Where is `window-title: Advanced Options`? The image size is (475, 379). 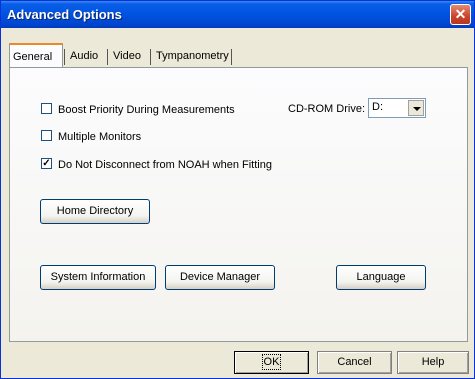
window-title: Advanced Options is located at coordinates (64, 14).